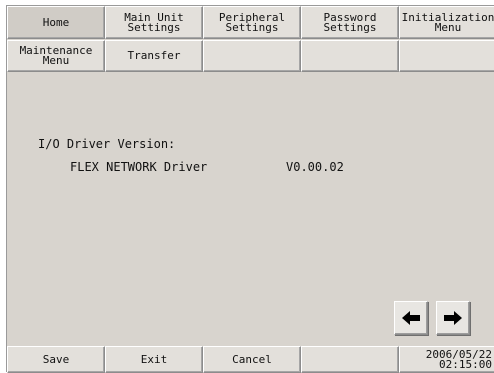  I want to click on tab-transfer: Transfer, so click(154, 56).